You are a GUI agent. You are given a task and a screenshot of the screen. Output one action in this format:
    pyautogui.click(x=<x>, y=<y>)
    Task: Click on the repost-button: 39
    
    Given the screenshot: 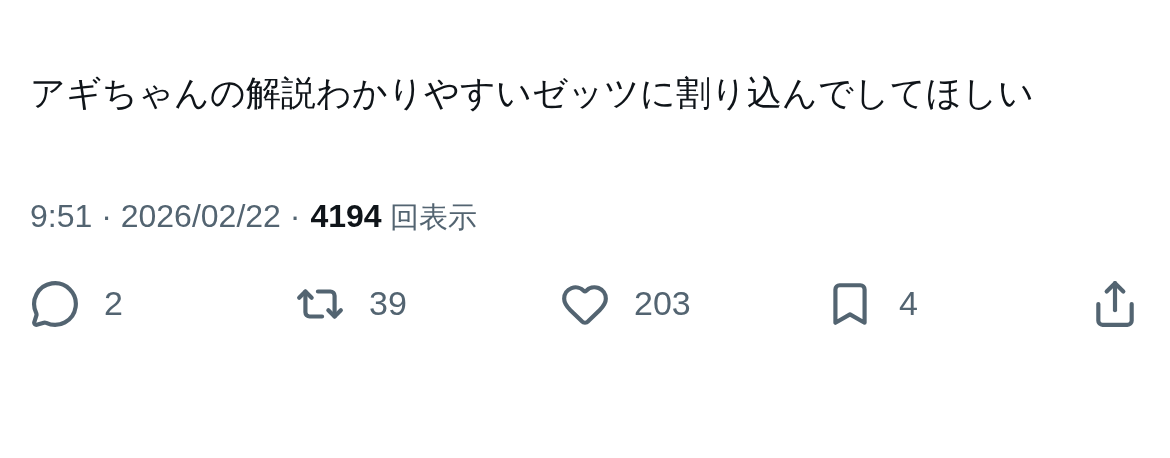 What is the action you would take?
    pyautogui.click(x=427, y=303)
    